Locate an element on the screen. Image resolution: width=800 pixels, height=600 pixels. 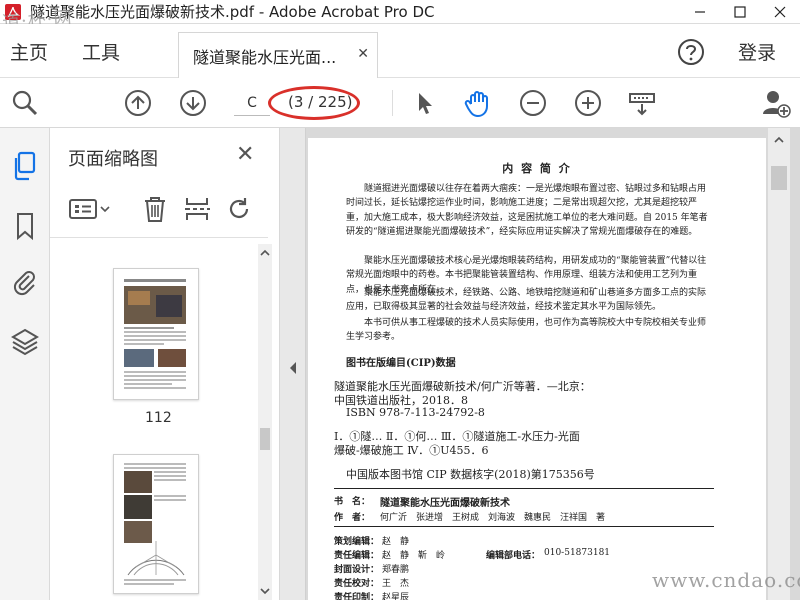
cip-title: 图书在版编目(CIP)数据 is located at coordinates (401, 363).